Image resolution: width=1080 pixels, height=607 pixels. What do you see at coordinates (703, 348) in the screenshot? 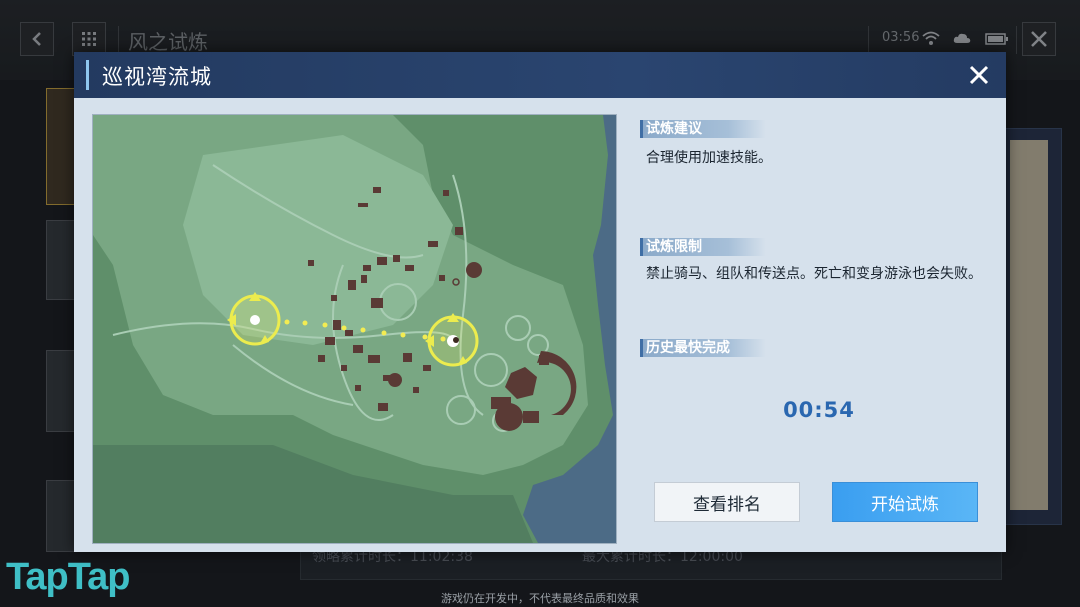
I see `section-tag-best-time: 历史最快完成` at bounding box center [703, 348].